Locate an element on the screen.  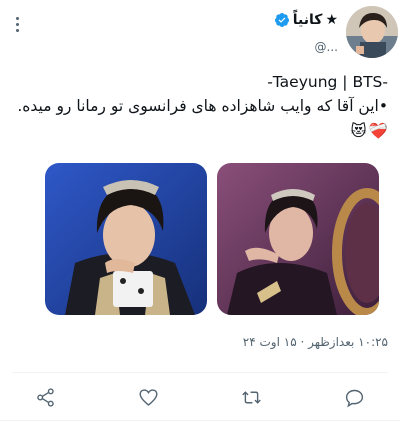
avatar-image is located at coordinates (372, 32).